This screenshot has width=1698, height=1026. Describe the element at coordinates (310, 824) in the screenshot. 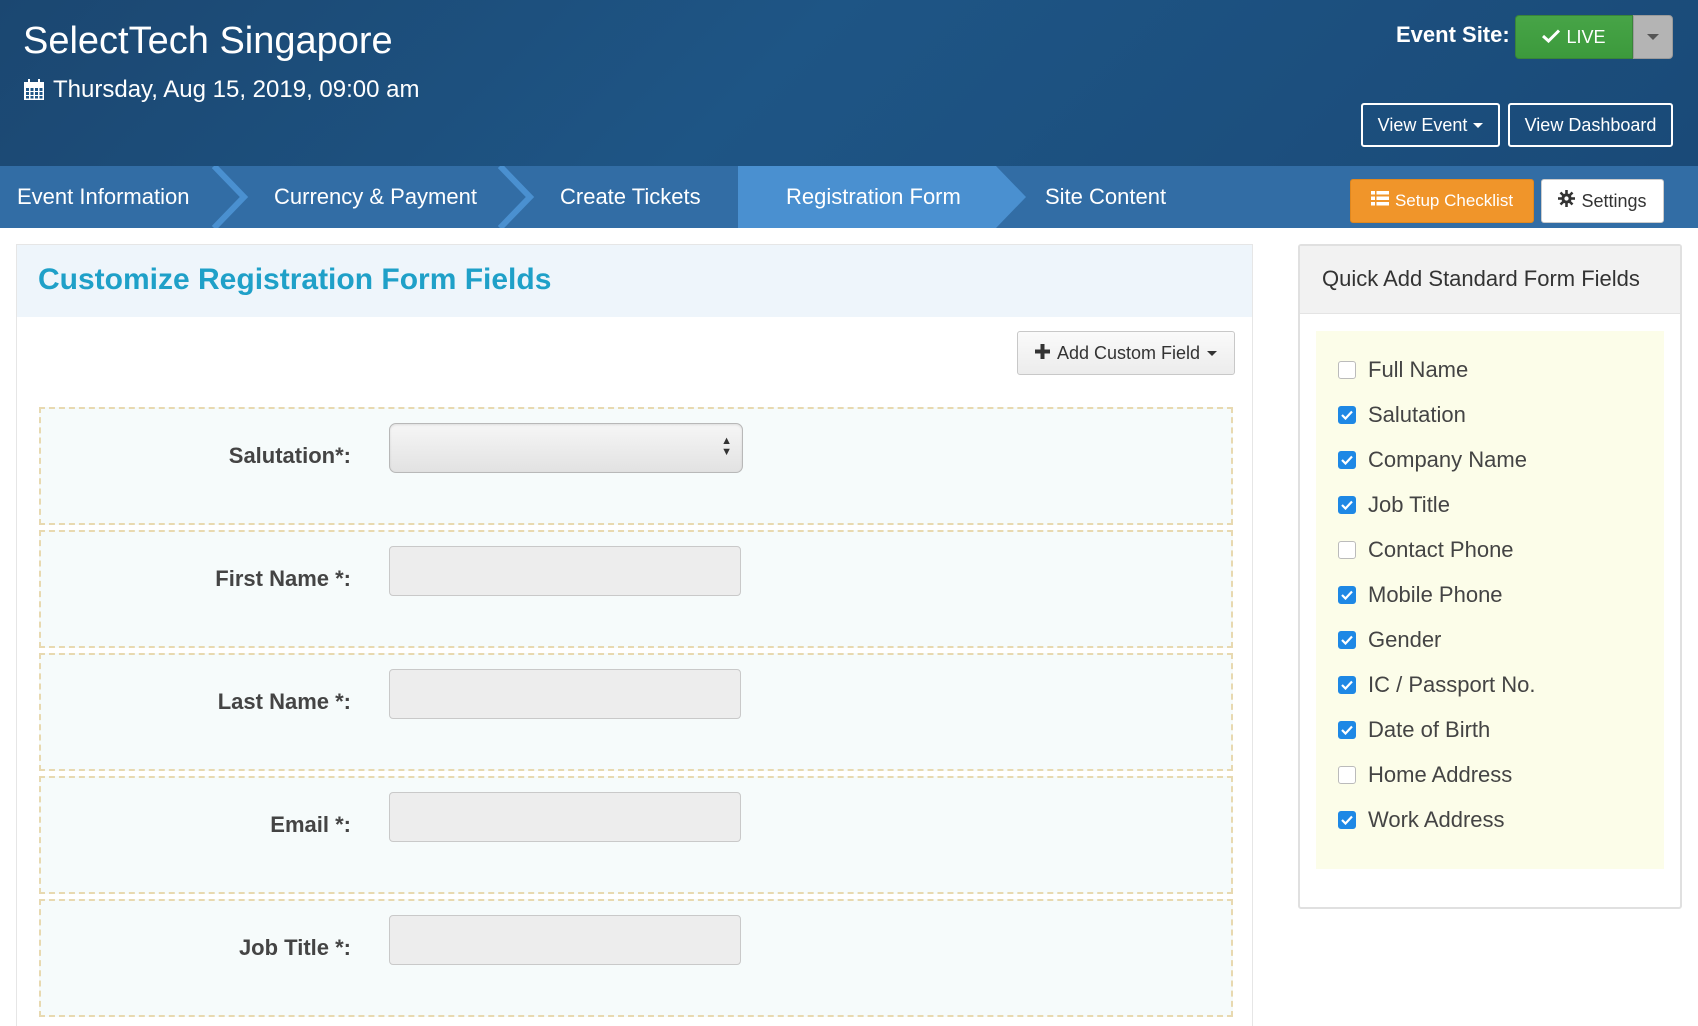

I see `email-label: Email *:` at that location.